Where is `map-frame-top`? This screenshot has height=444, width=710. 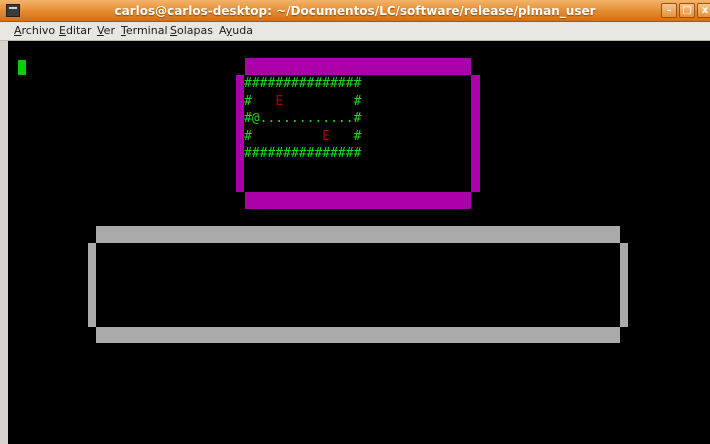
map-frame-top is located at coordinates (358, 66).